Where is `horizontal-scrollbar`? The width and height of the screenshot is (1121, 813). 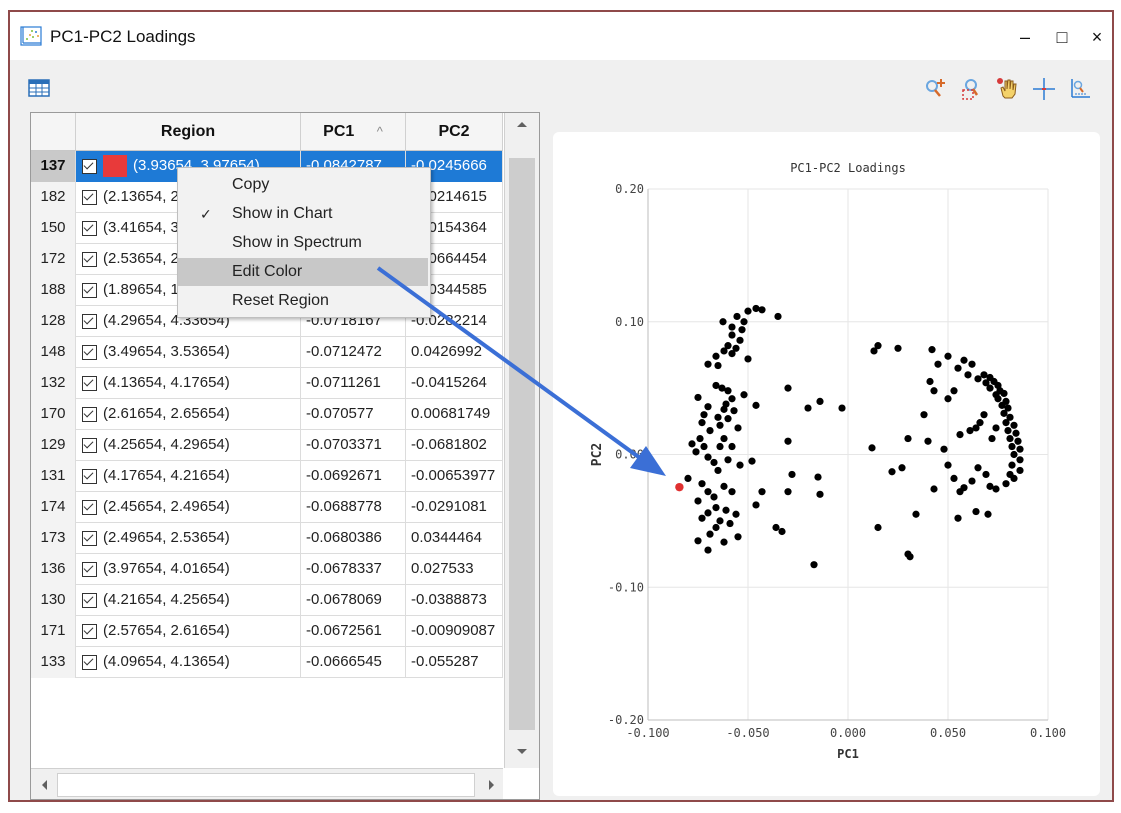
horizontal-scrollbar is located at coordinates (267, 783).